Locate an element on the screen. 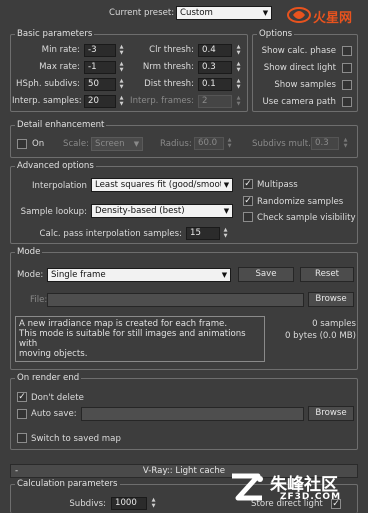 Image resolution: width=368 pixels, height=513 pixels. nrm-thresh-spinner-icon: ▲ ▼ is located at coordinates (238, 67).